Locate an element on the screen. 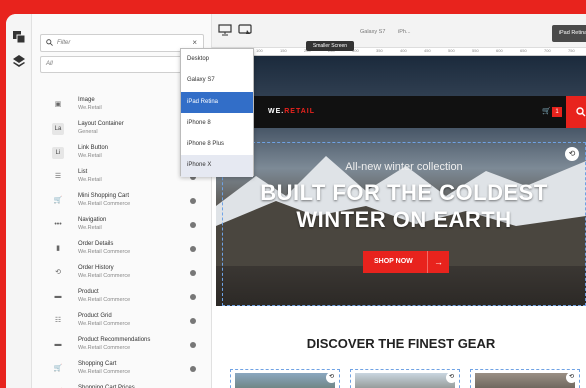 Image resolution: width=586 pixels, height=388 pixels. device-option: iPhone X is located at coordinates (217, 166).